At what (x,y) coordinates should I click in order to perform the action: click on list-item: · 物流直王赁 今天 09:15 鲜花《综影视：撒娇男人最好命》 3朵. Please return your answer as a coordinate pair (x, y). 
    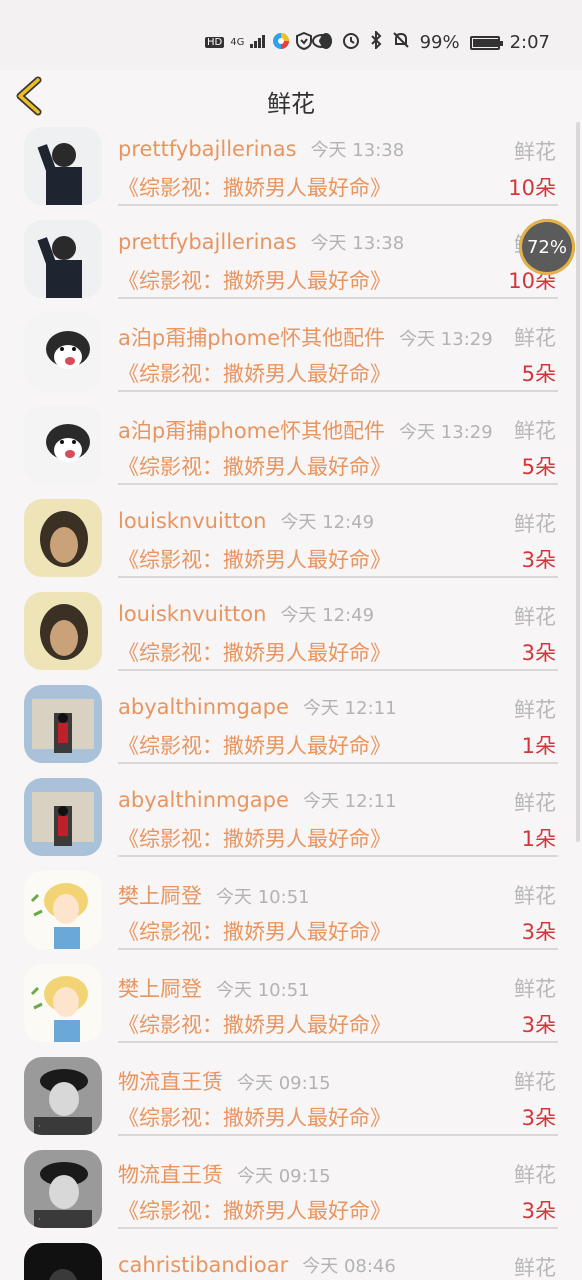
    Looking at the image, I should click on (291, 1189).